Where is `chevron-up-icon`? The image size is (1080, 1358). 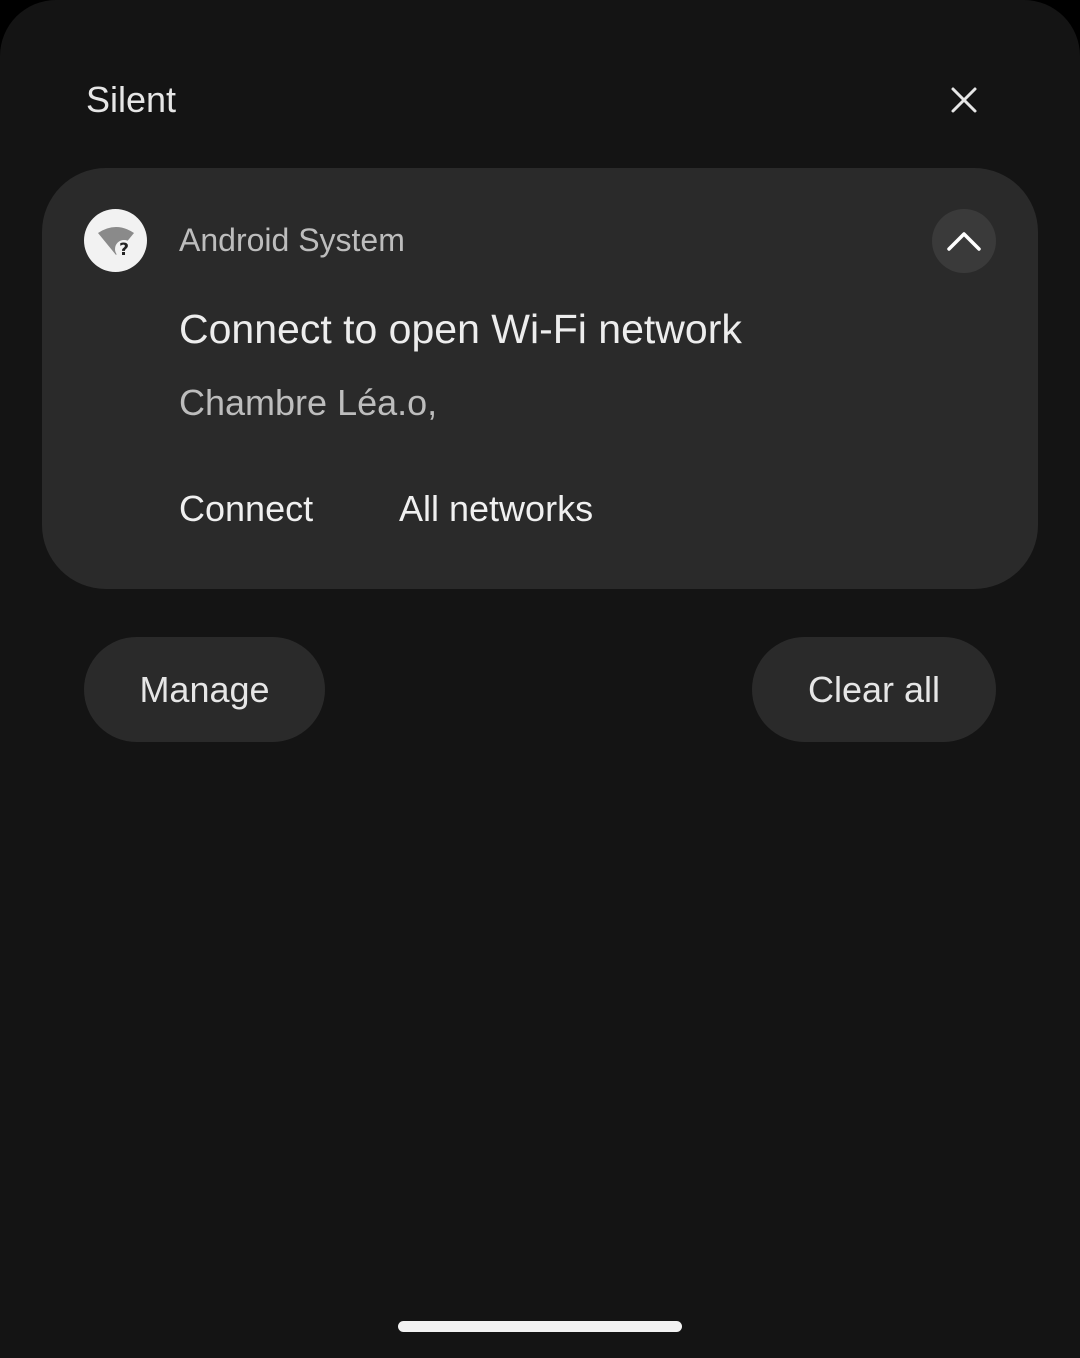 chevron-up-icon is located at coordinates (964, 241).